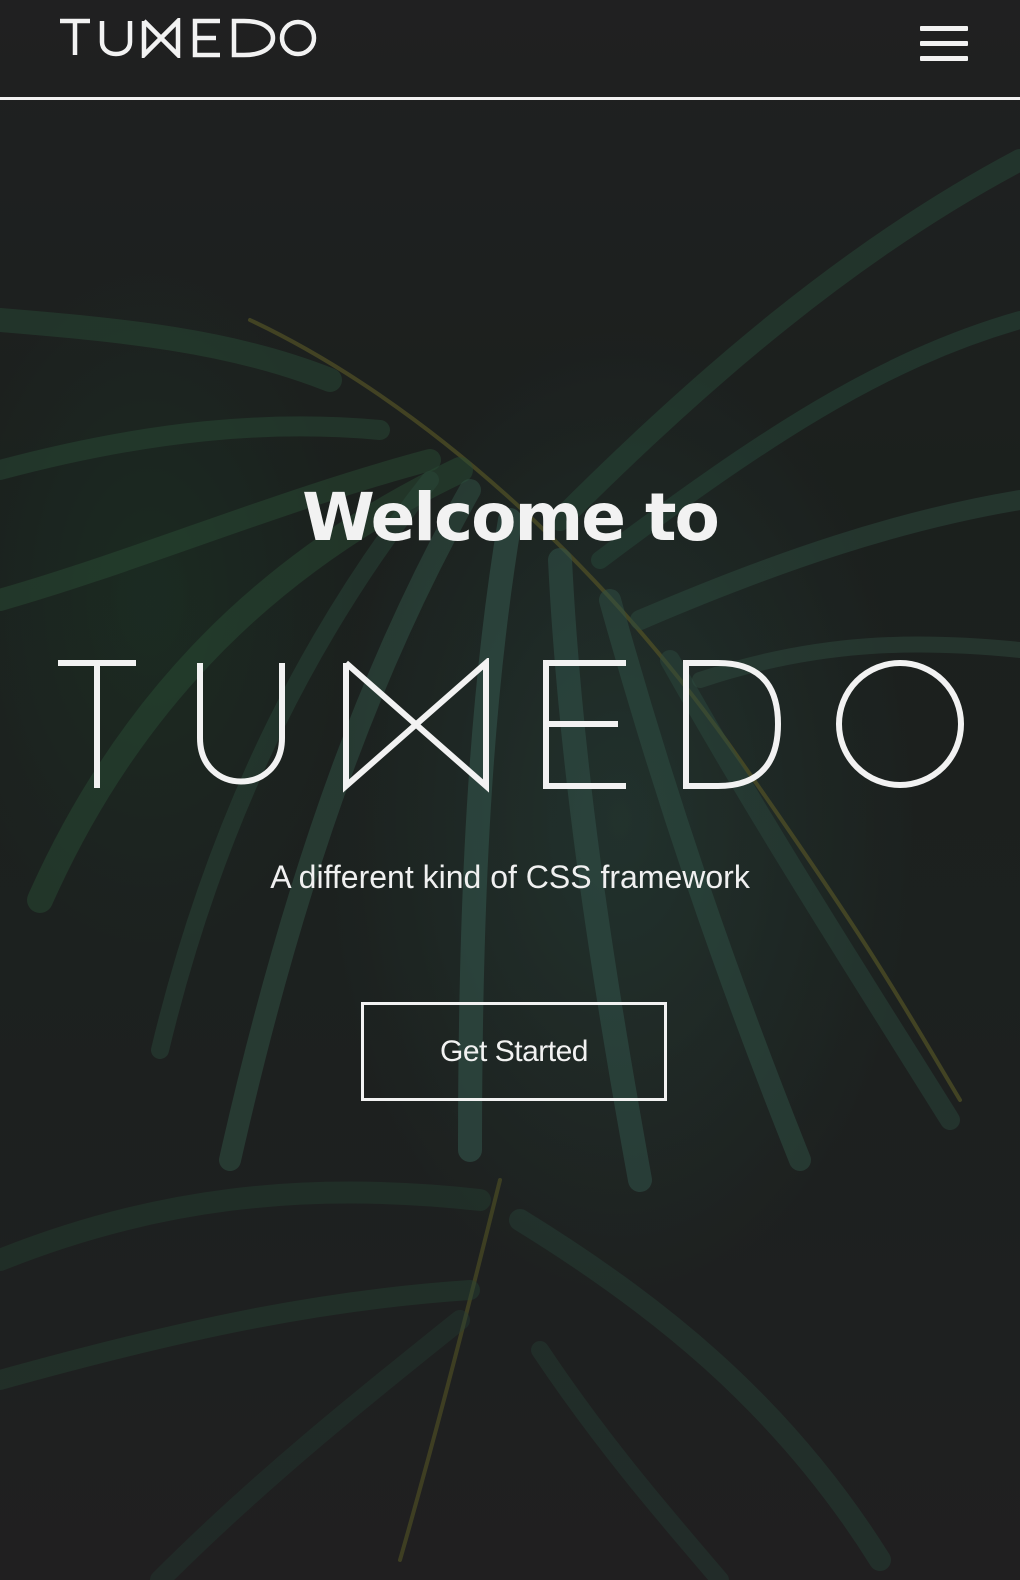 The height and width of the screenshot is (1580, 1020). What do you see at coordinates (944, 58) in the screenshot?
I see `menu-bar-bottom` at bounding box center [944, 58].